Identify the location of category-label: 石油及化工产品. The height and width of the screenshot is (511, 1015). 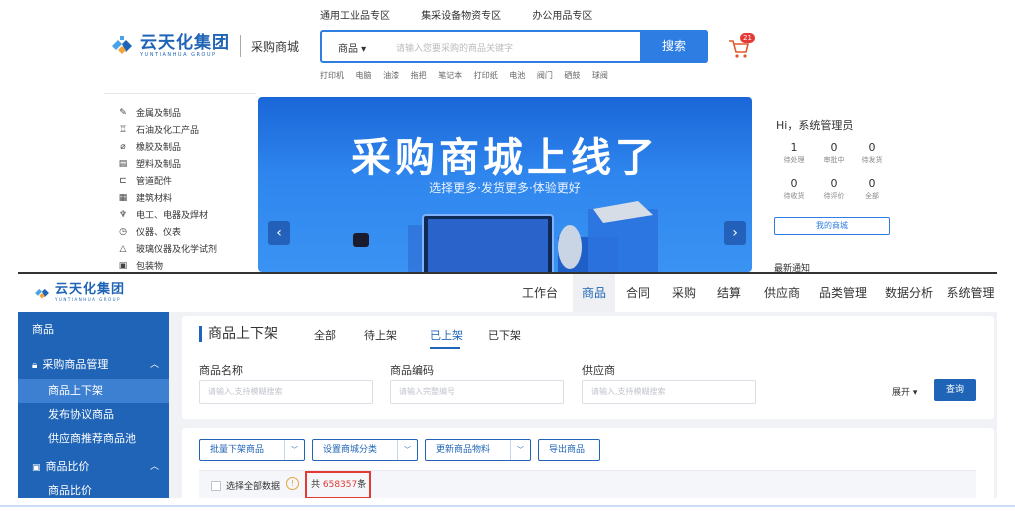
(168, 131).